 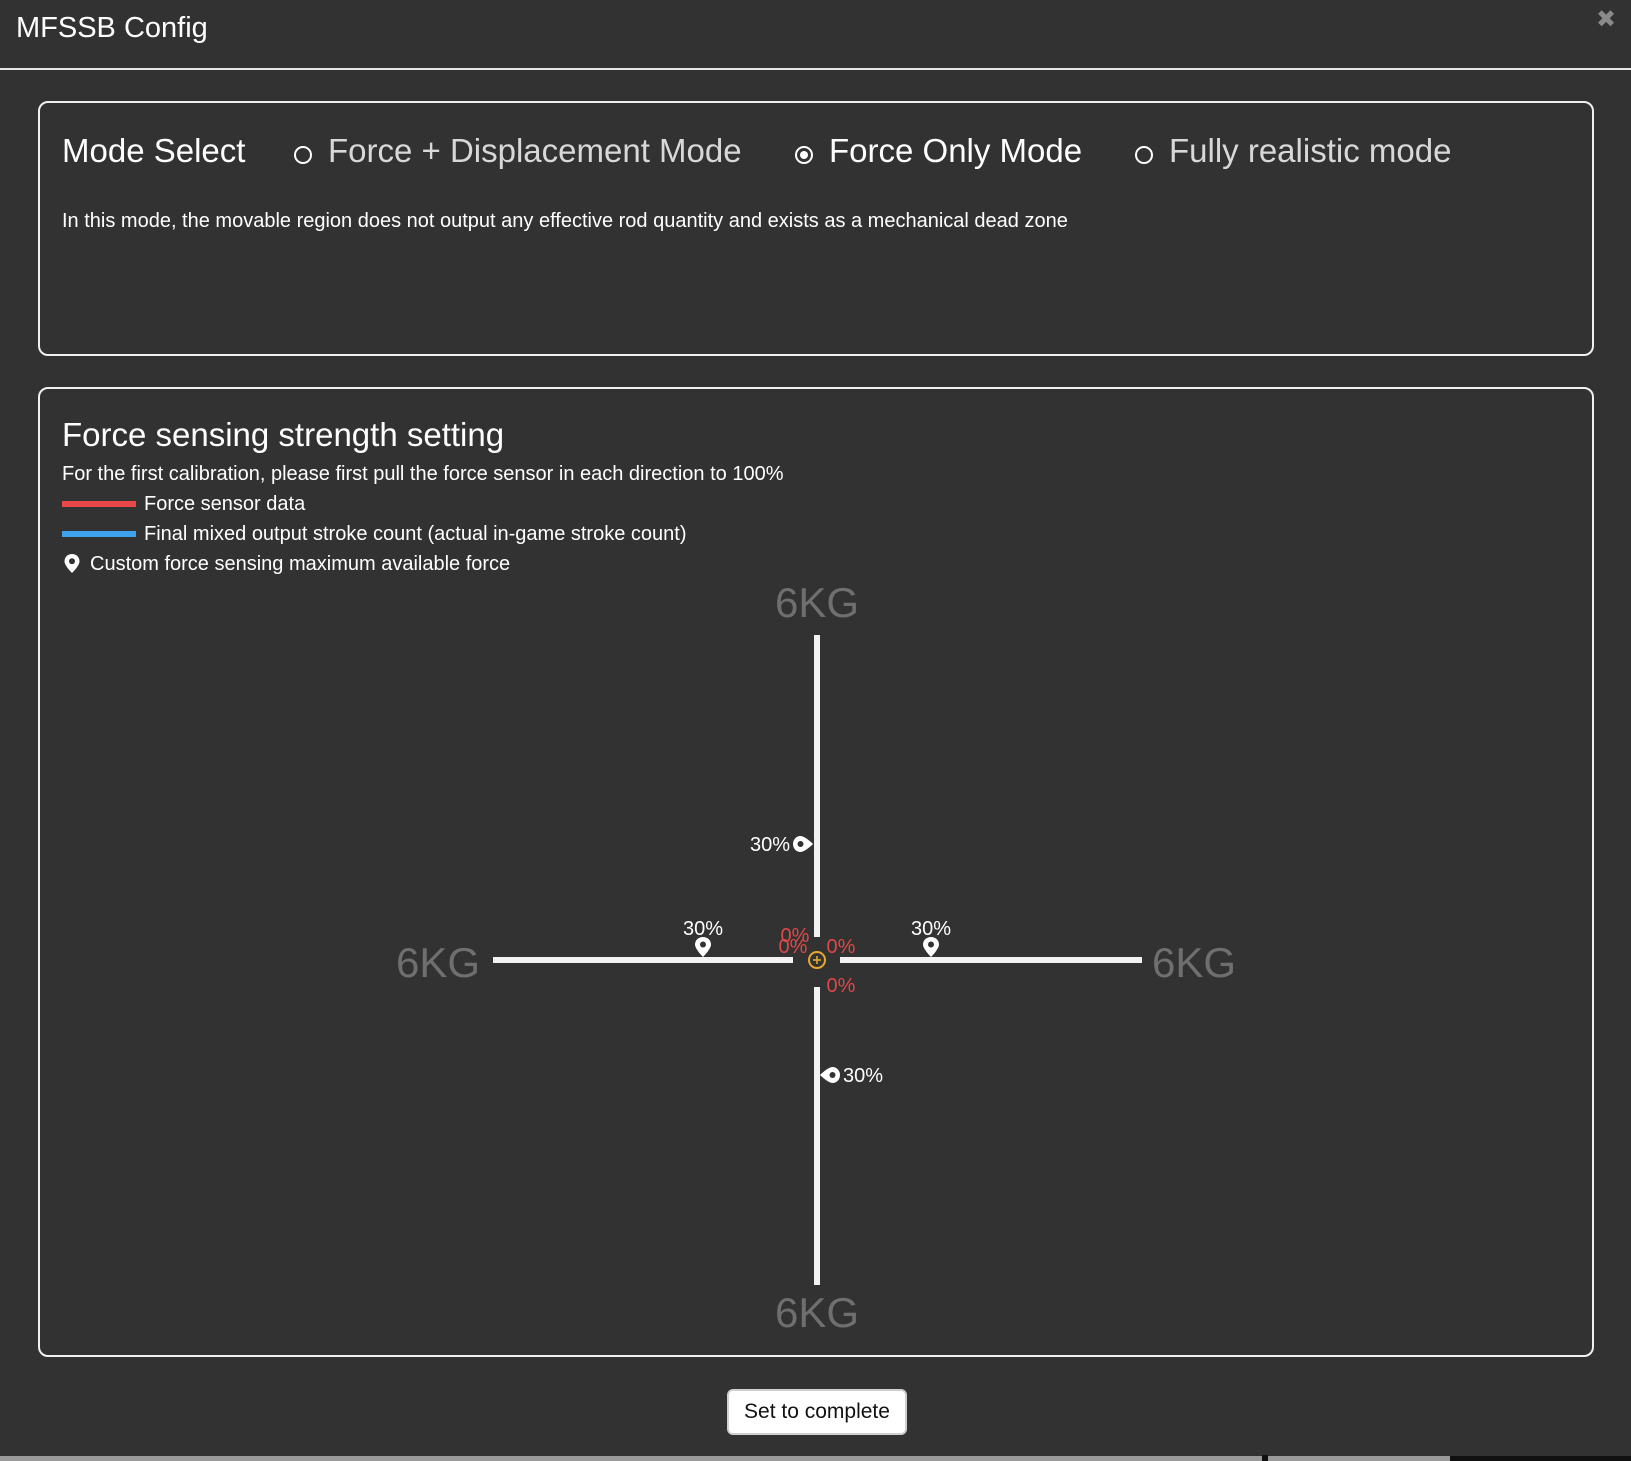 What do you see at coordinates (817, 786) in the screenshot?
I see `axis-bar-up` at bounding box center [817, 786].